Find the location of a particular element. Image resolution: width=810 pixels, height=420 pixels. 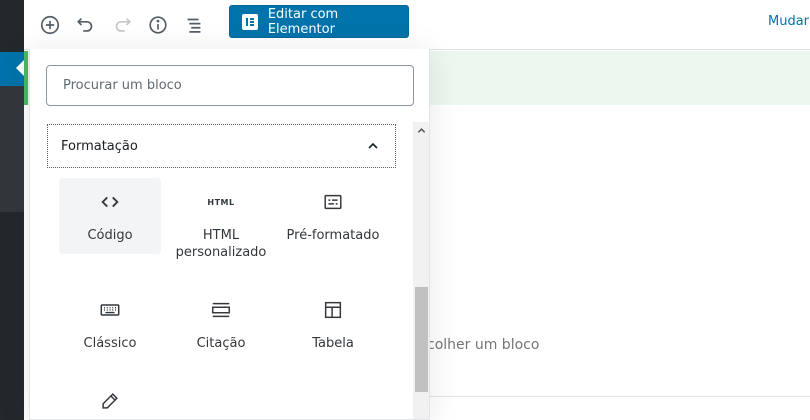

block-item-pullquote: Citação is located at coordinates (221, 319).